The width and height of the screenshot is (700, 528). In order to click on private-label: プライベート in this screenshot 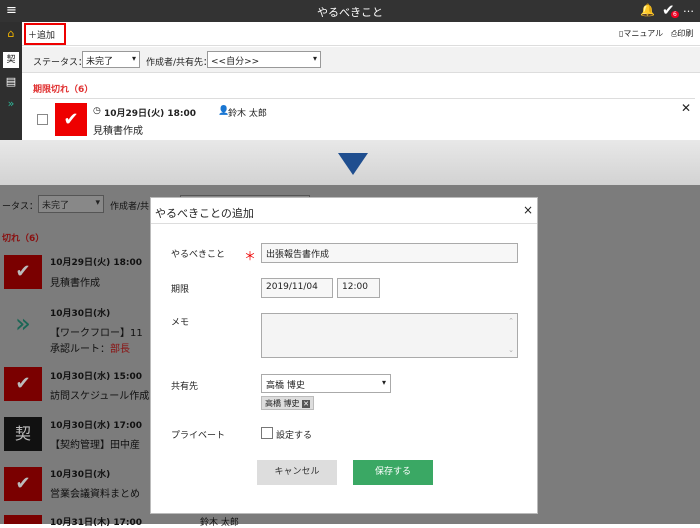, I will do `click(198, 436)`.